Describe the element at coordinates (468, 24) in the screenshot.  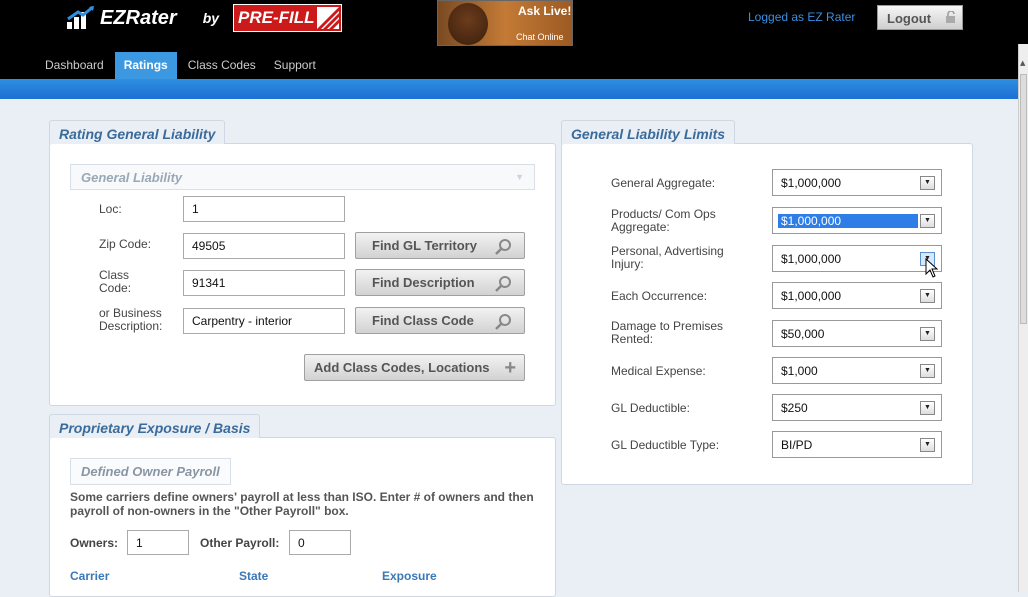
I see `agent-avatar` at that location.